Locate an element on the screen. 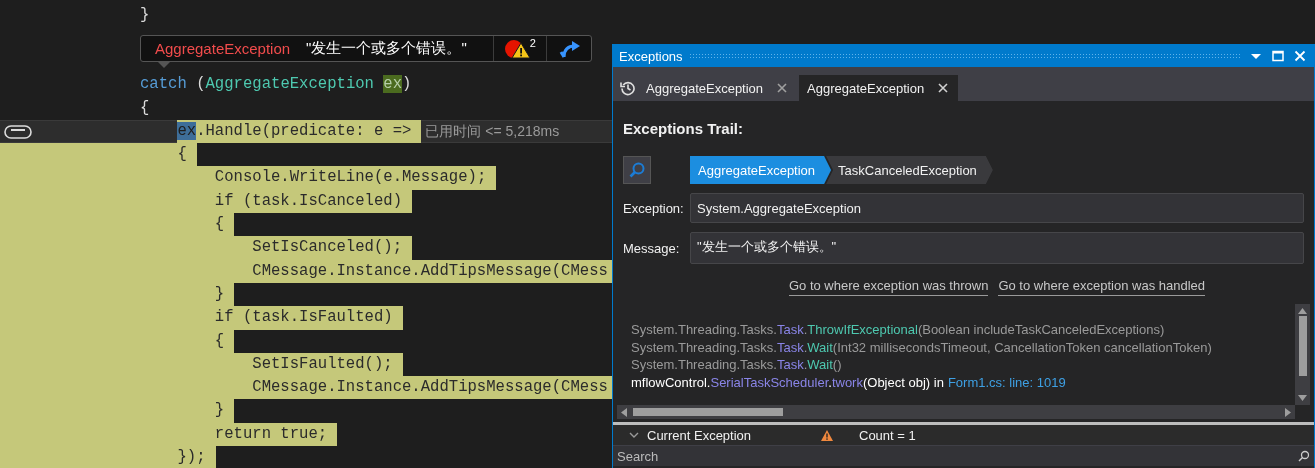  vertical-scrollbar is located at coordinates (1302, 354).